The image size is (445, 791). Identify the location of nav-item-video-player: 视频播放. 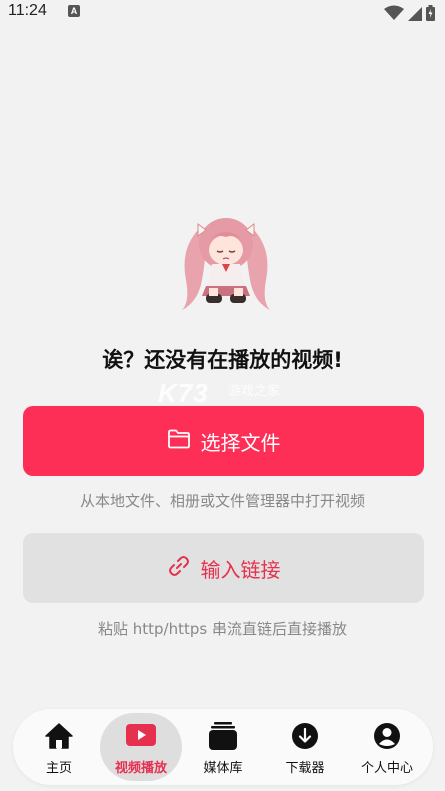
(141, 747).